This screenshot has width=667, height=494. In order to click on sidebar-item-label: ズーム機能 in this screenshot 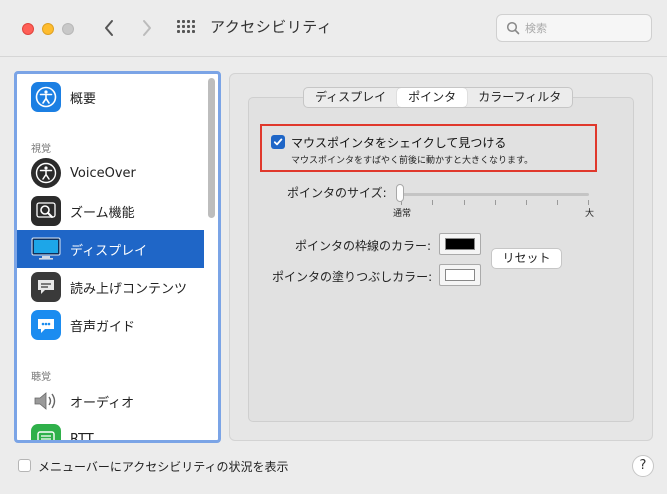, I will do `click(102, 213)`.